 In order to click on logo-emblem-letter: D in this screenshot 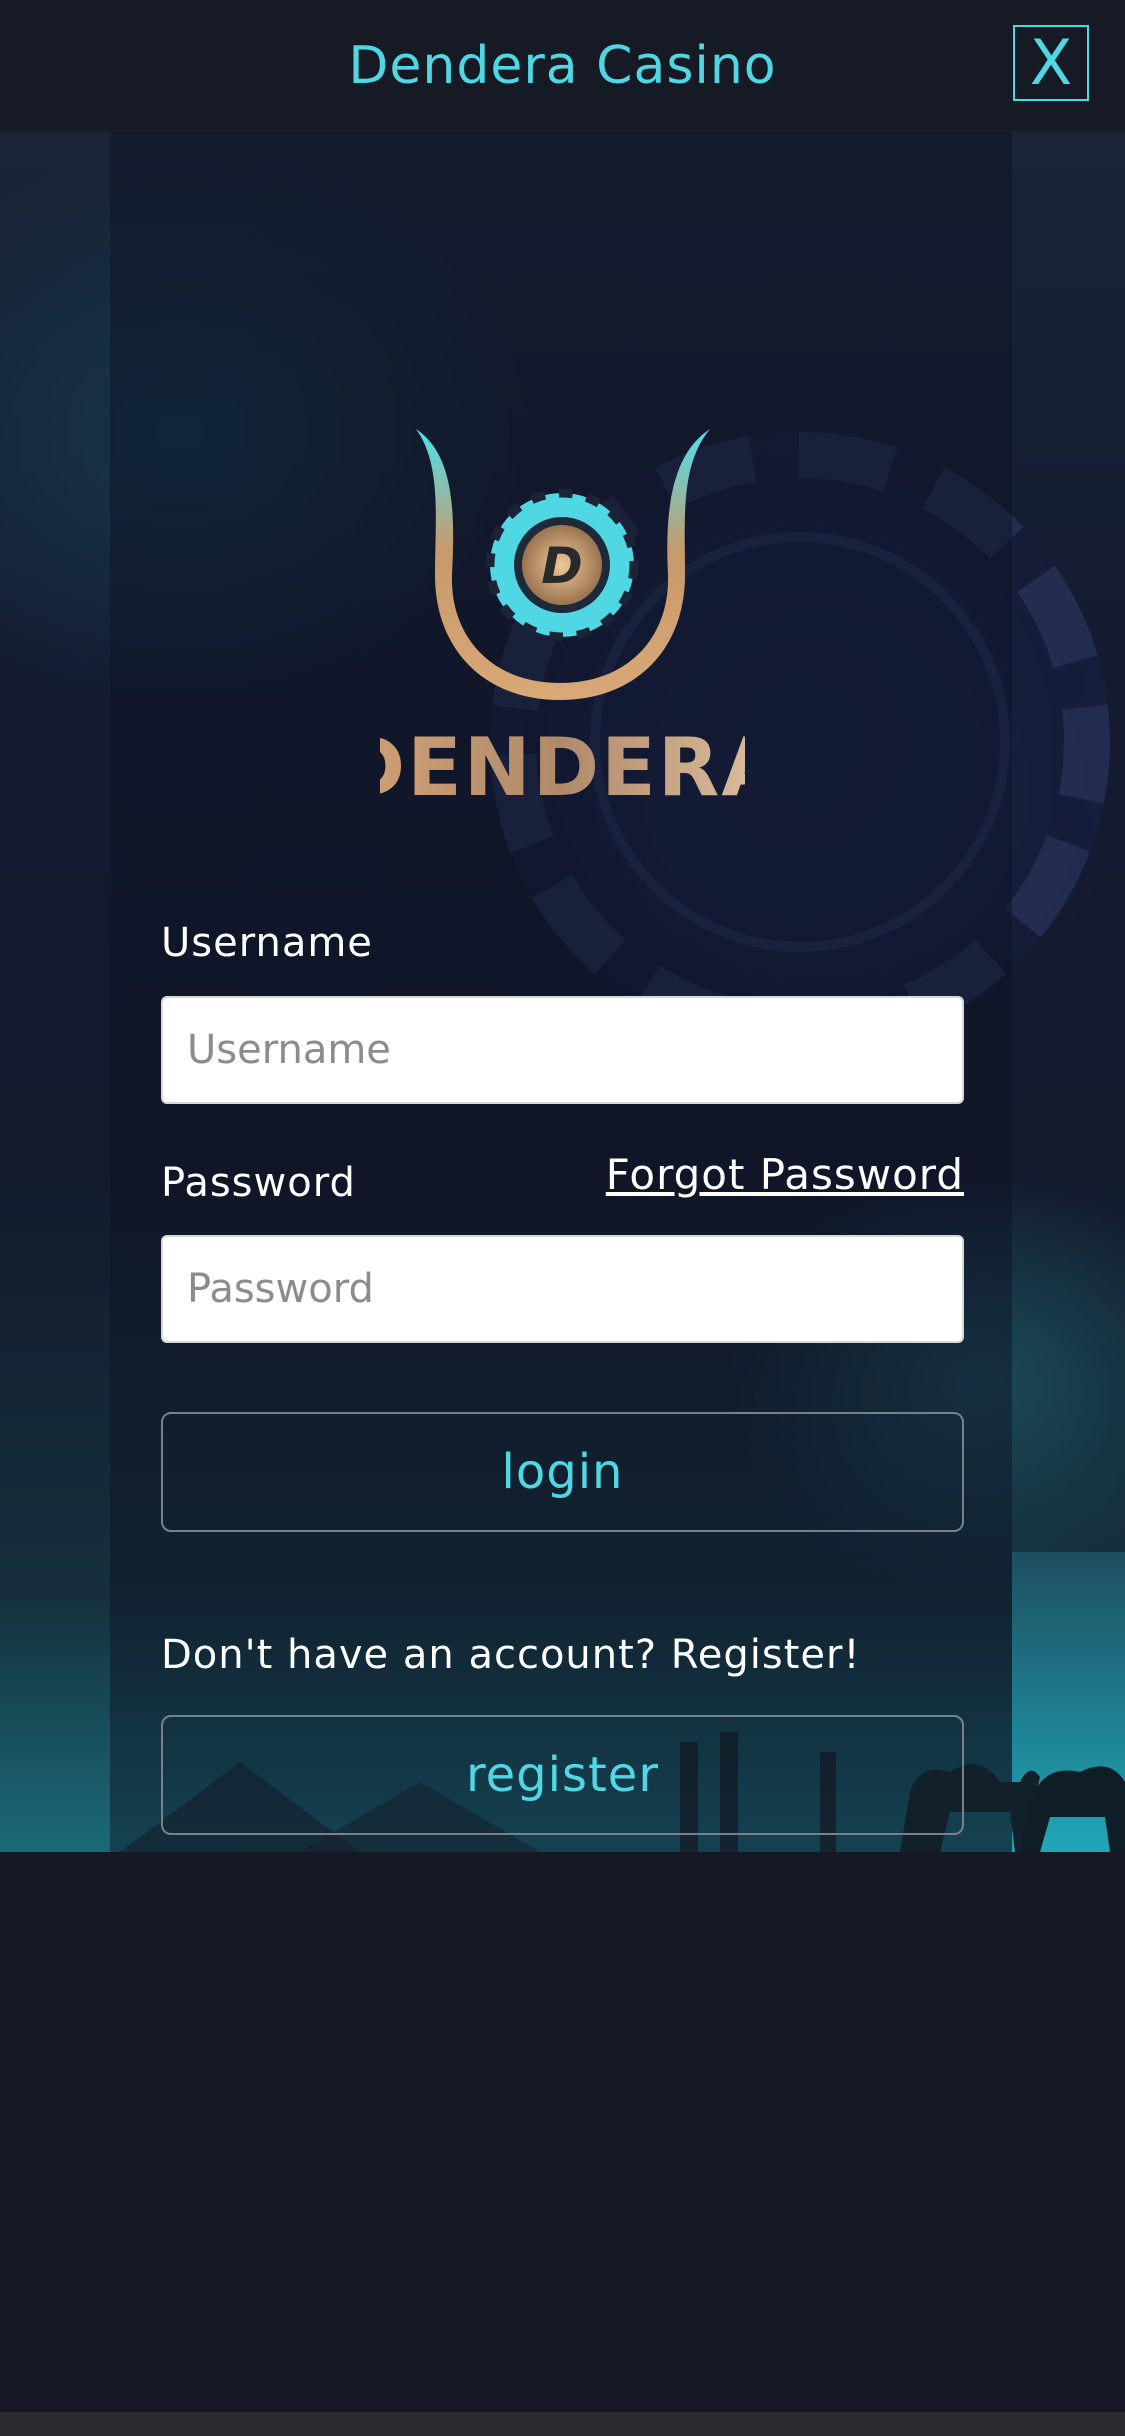, I will do `click(562, 566)`.